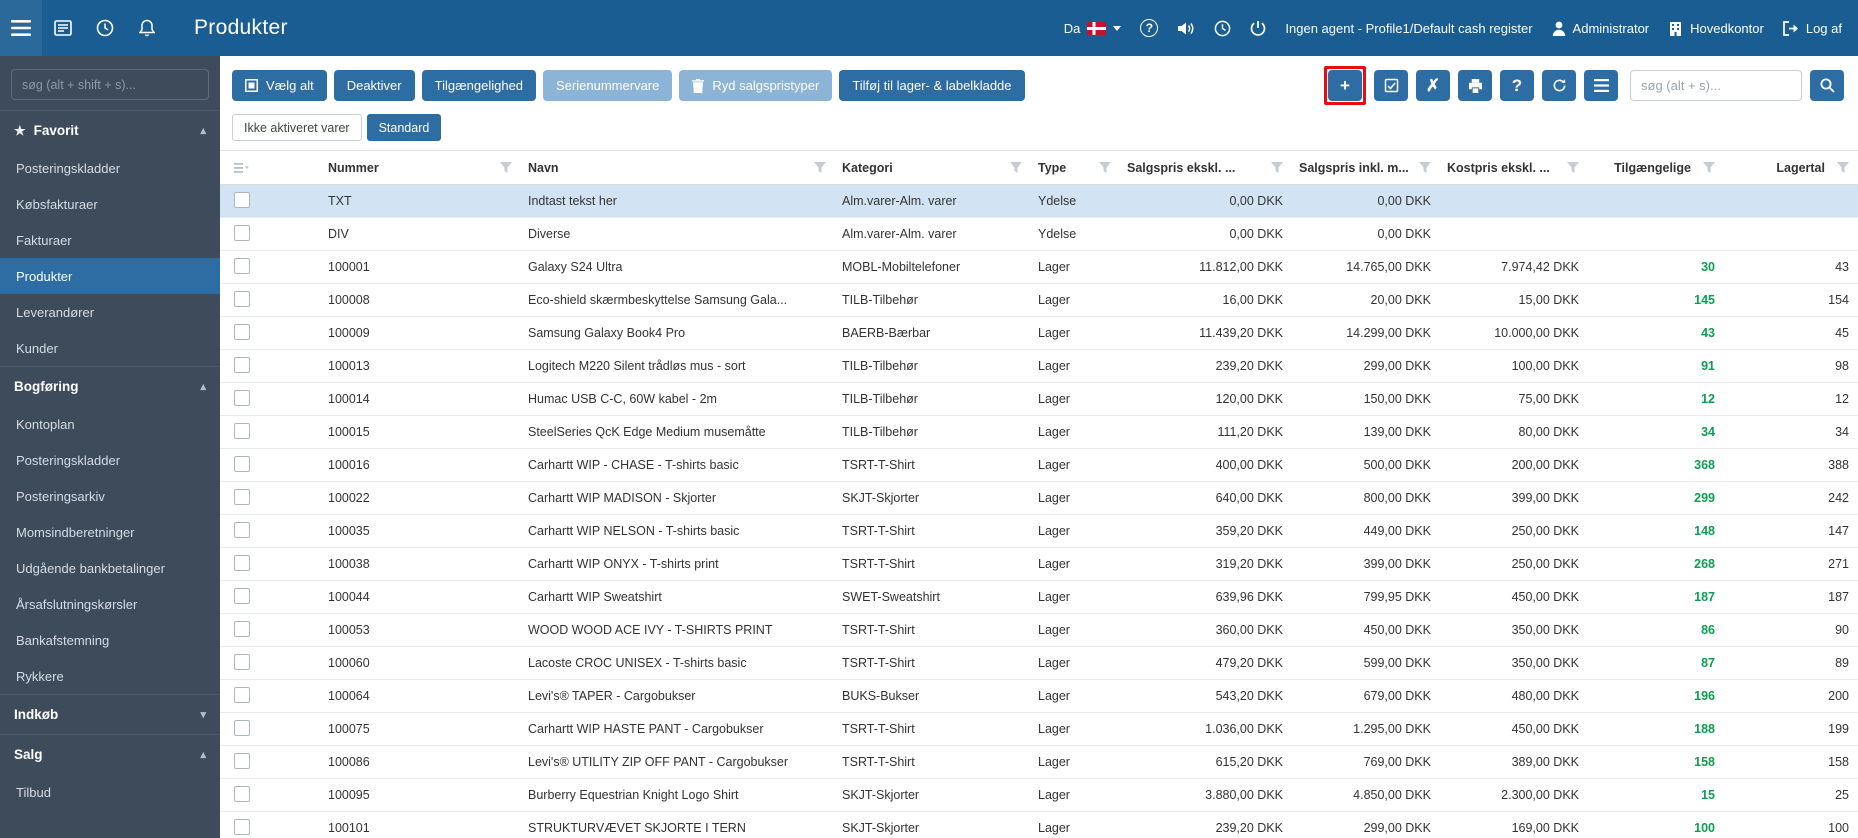 This screenshot has width=1858, height=838. I want to click on sidebar-item-leverandører: Leverandører, so click(110, 312).